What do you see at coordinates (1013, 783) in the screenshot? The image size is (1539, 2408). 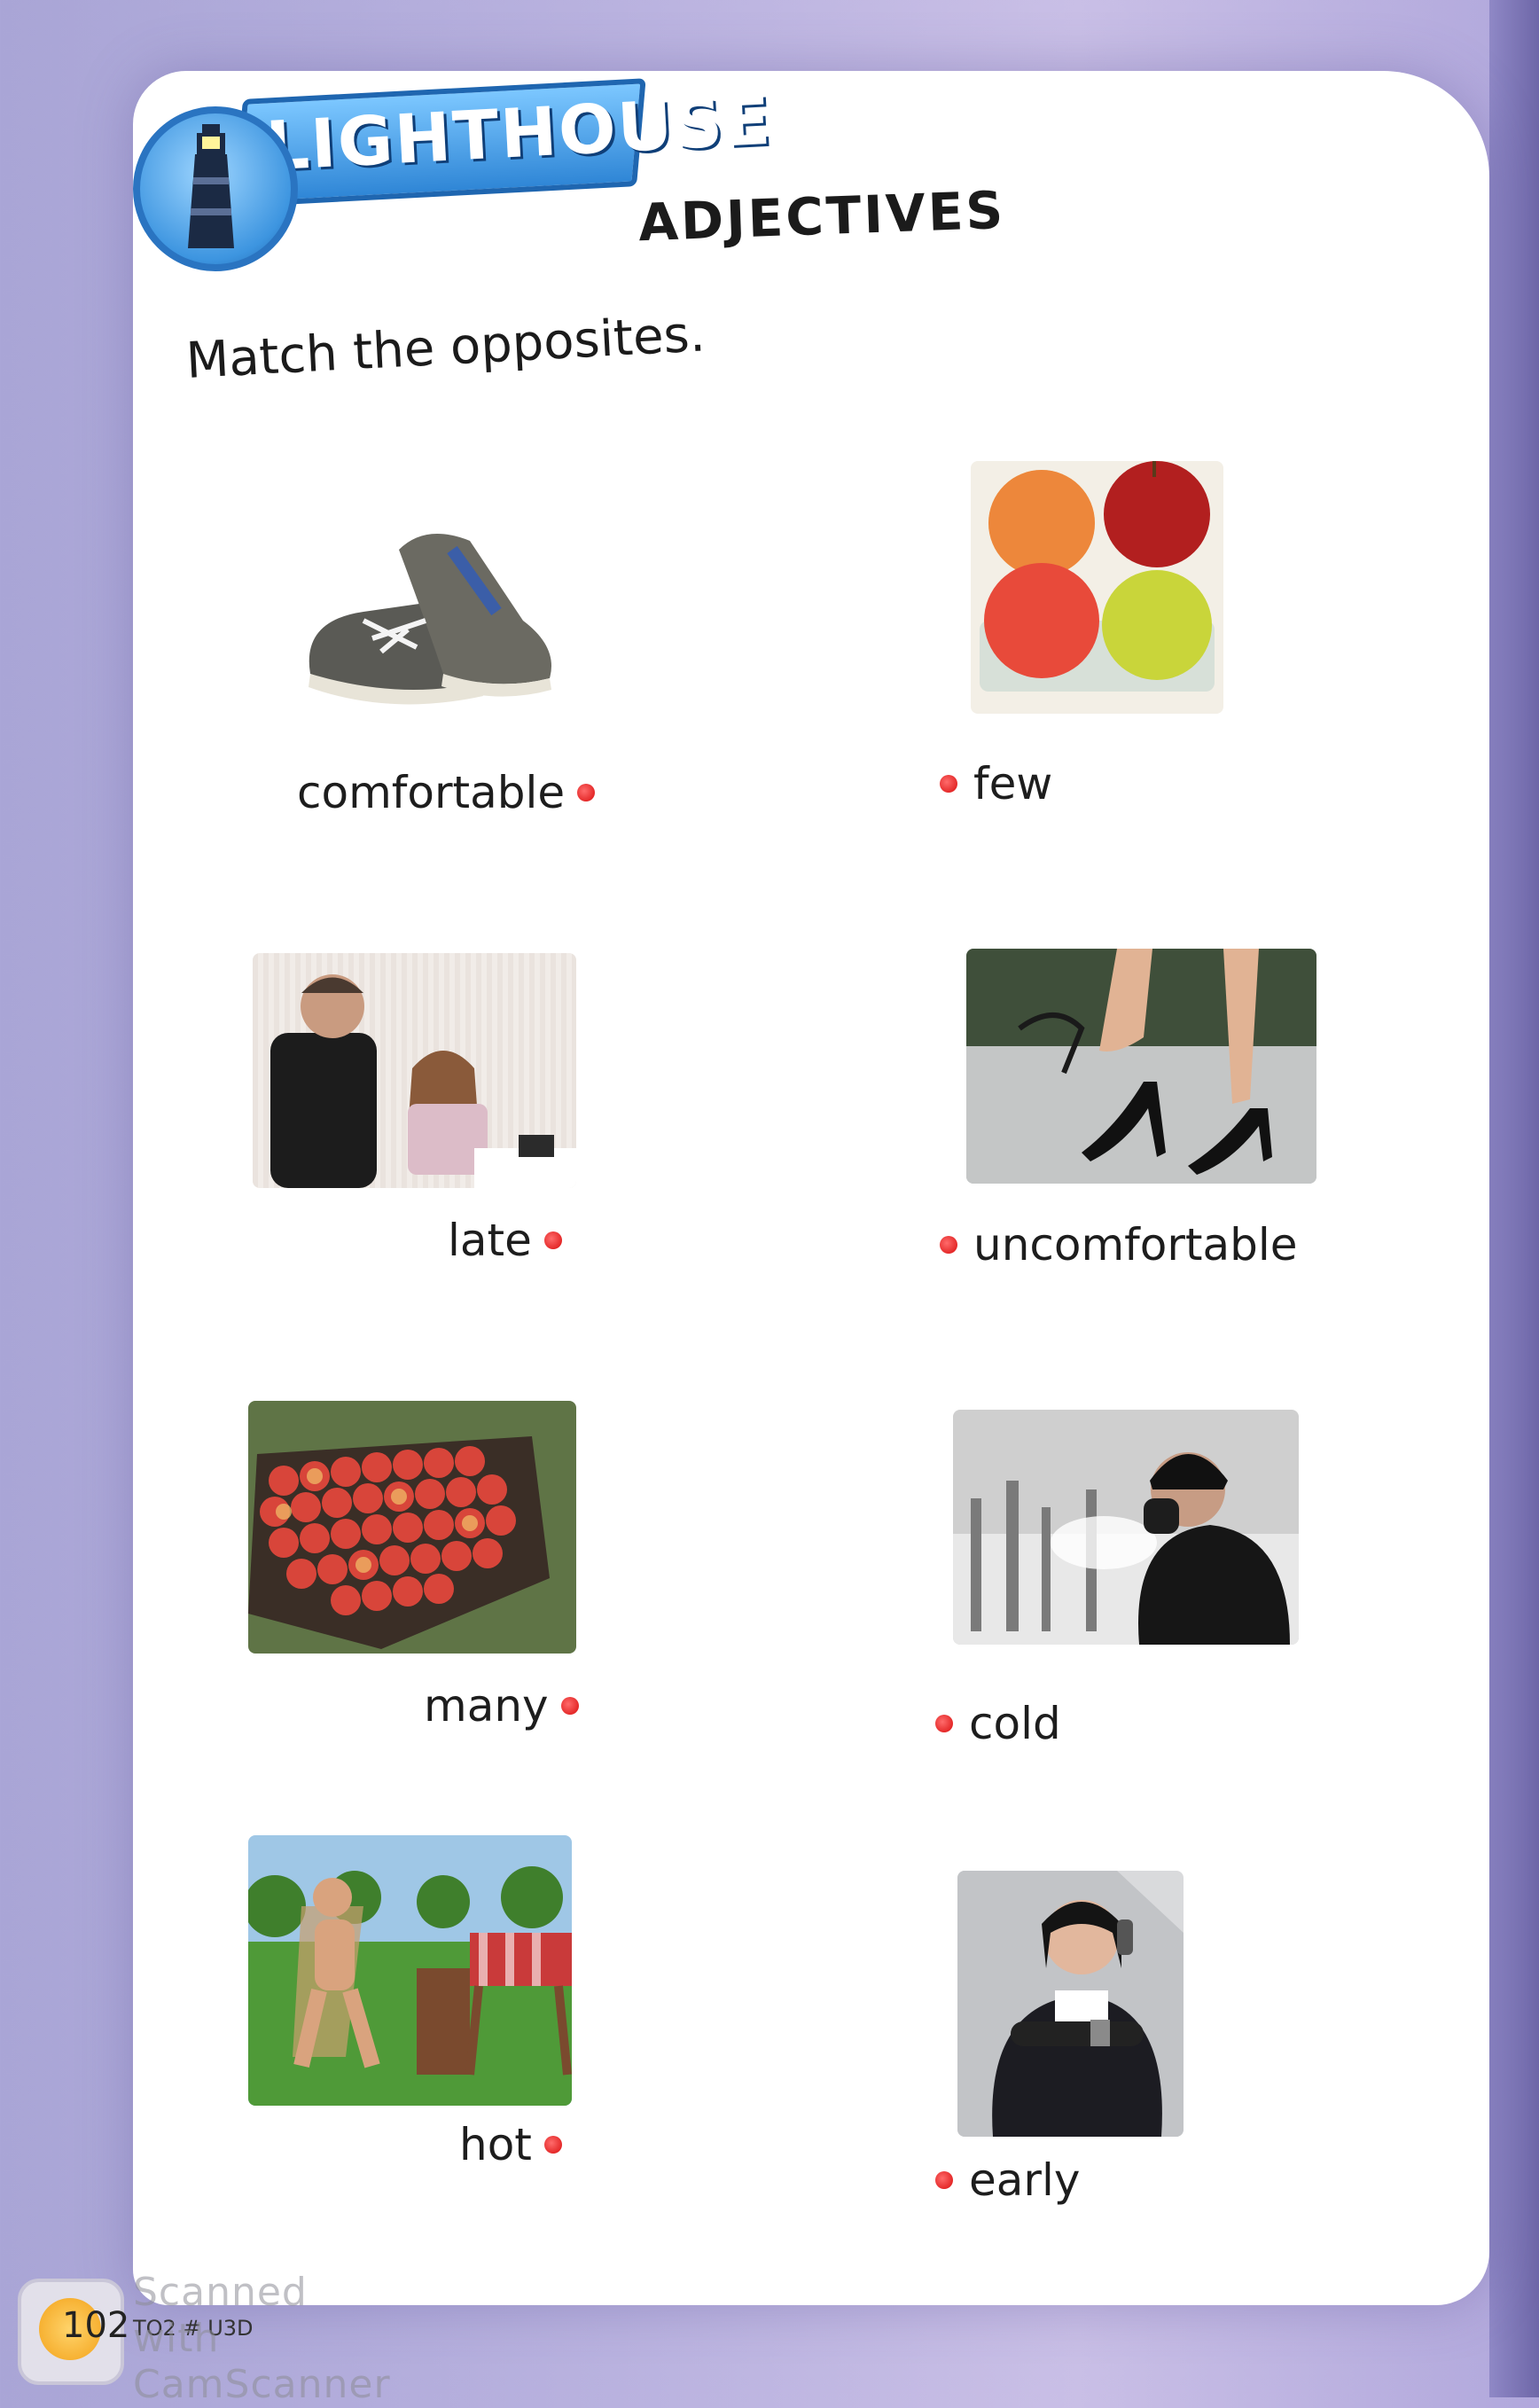 I see `word-label: few` at bounding box center [1013, 783].